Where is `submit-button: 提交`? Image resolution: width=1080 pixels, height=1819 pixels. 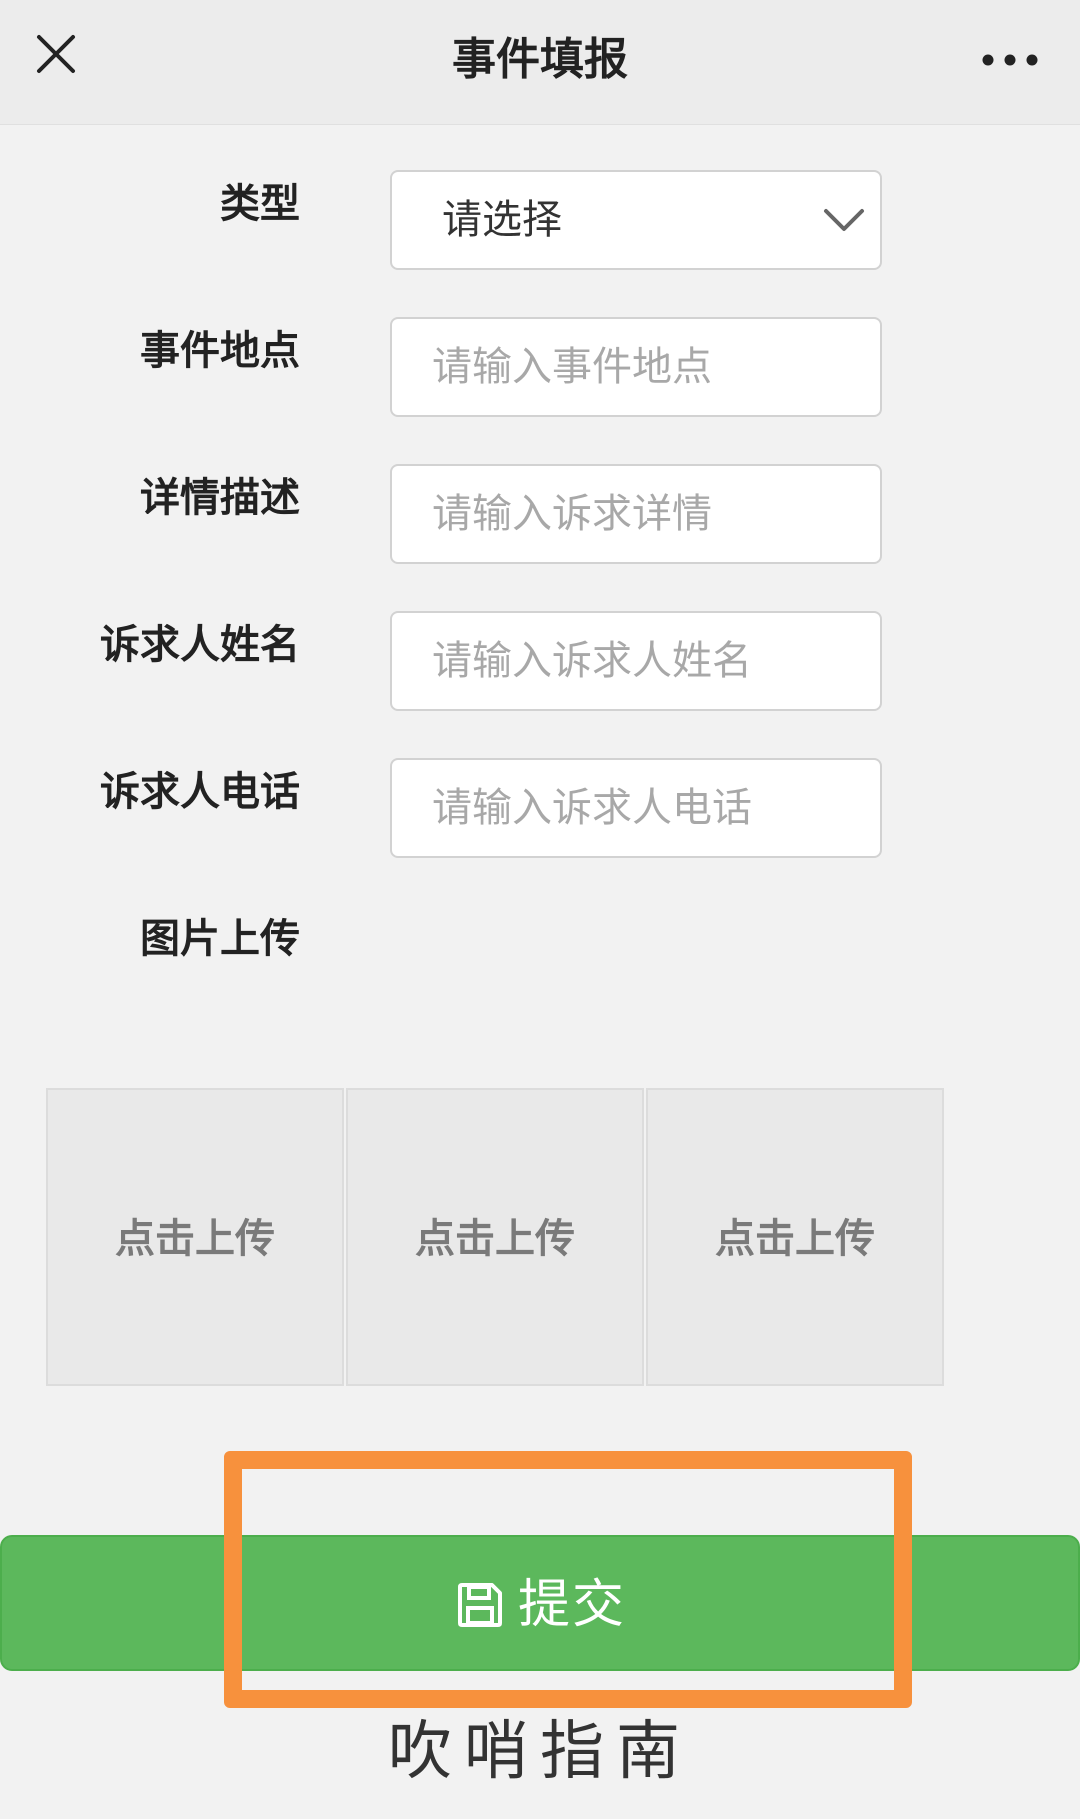
submit-button: 提交 is located at coordinates (540, 1603).